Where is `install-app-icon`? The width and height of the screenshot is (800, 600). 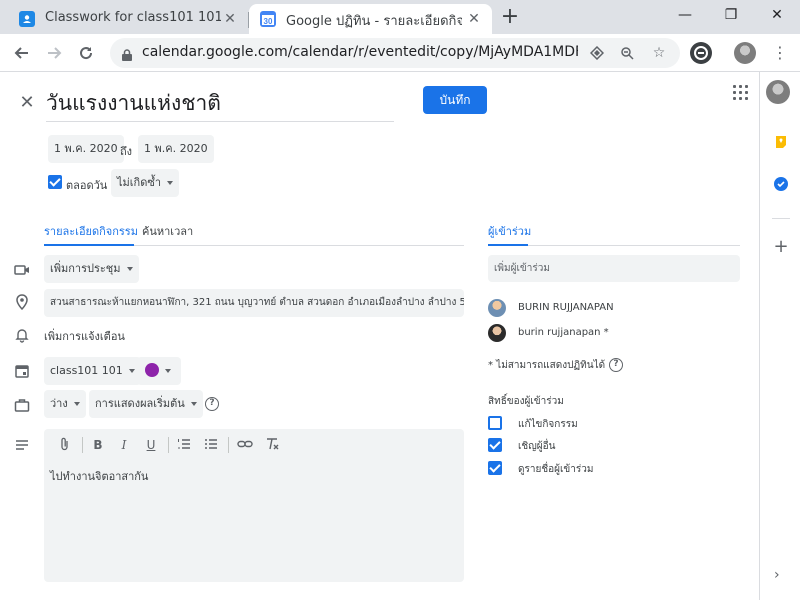
install-app-icon is located at coordinates (597, 53).